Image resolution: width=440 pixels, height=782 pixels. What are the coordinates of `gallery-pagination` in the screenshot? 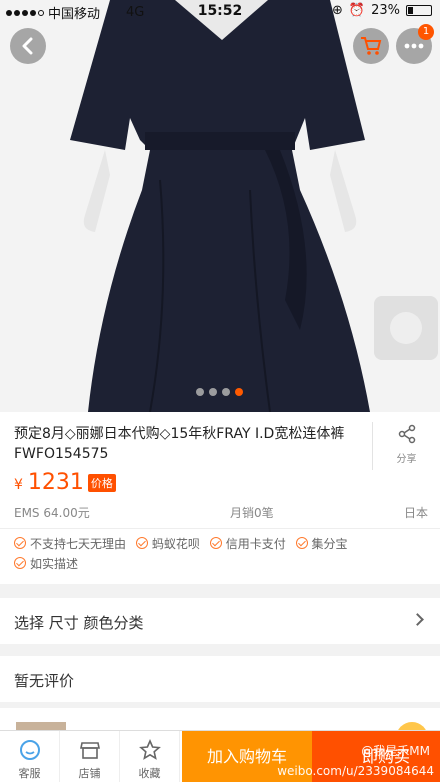 It's located at (219, 392).